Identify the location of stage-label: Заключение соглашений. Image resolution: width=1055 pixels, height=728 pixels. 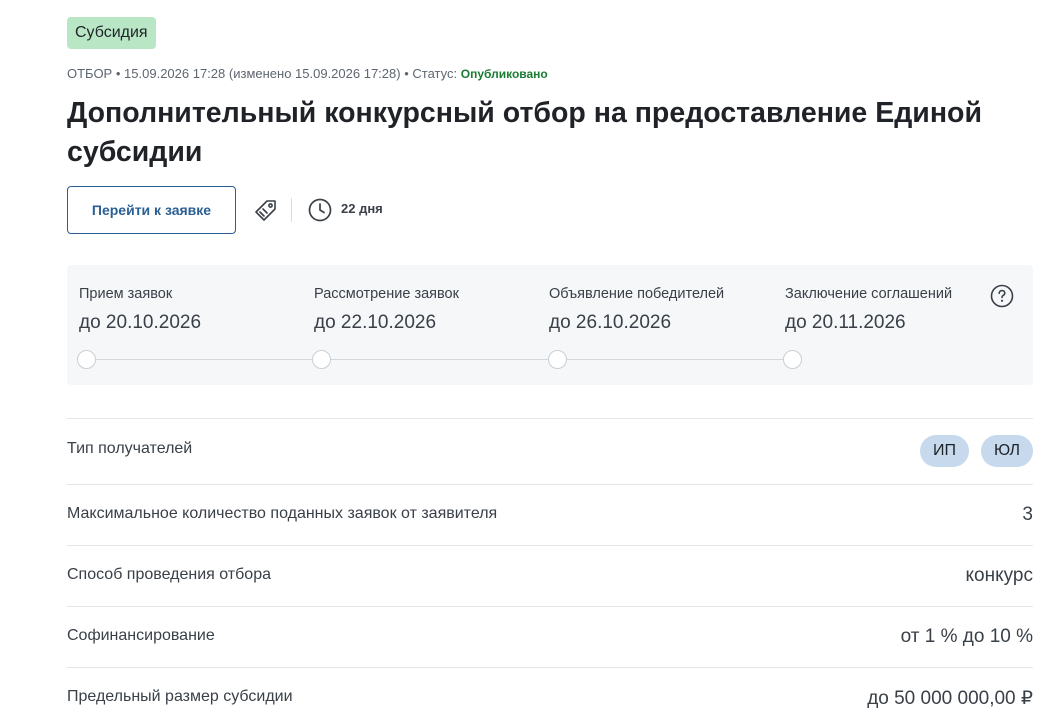
(869, 294).